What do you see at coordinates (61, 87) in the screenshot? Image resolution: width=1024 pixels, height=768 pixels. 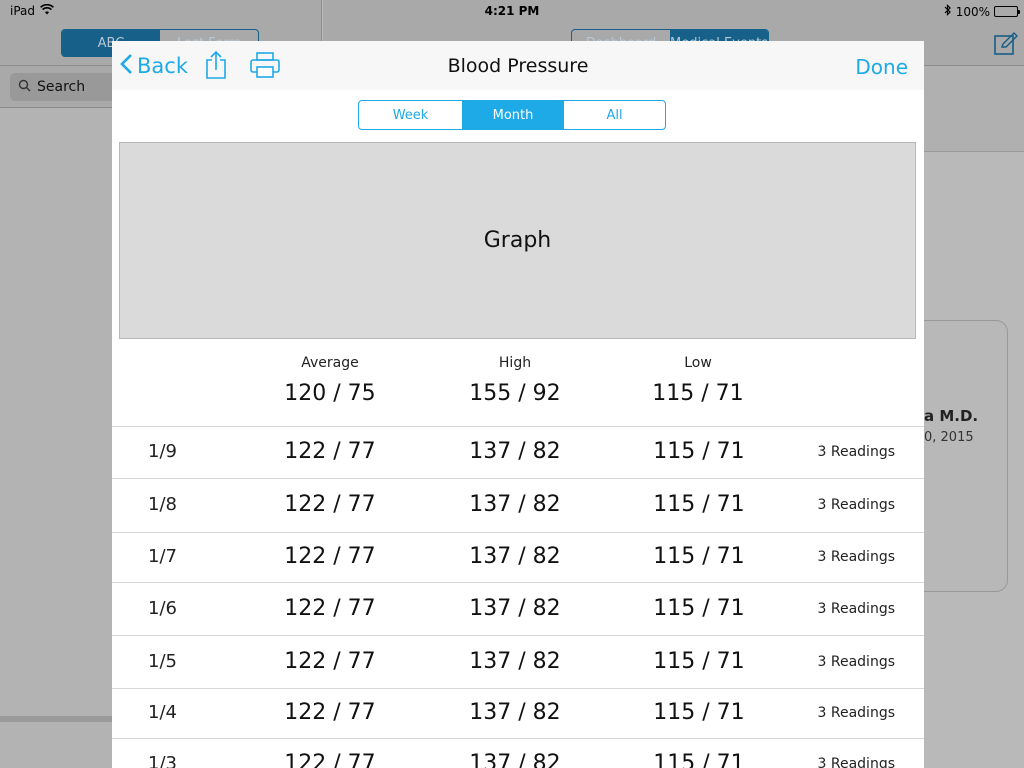 I see `search-placeholder: Search` at bounding box center [61, 87].